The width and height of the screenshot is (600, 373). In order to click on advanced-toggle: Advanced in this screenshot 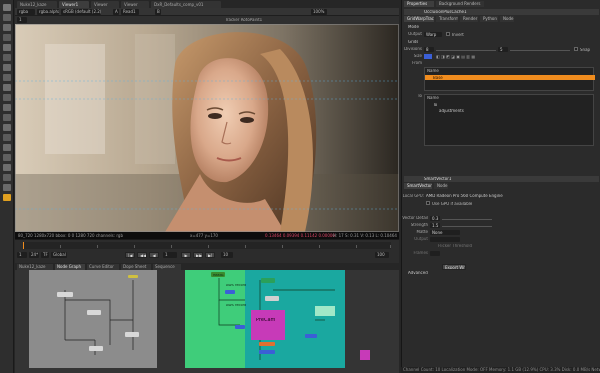, I will do `click(418, 273)`.